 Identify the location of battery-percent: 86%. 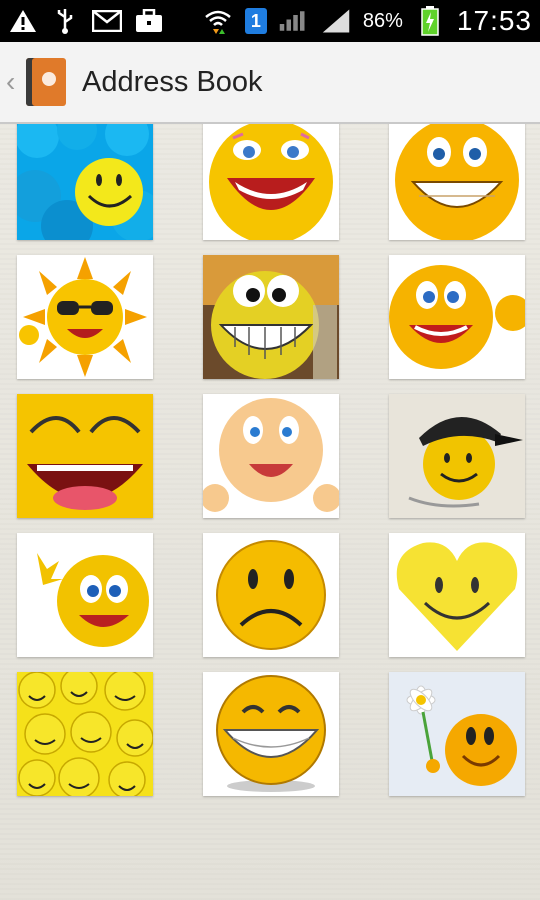
(382, 20).